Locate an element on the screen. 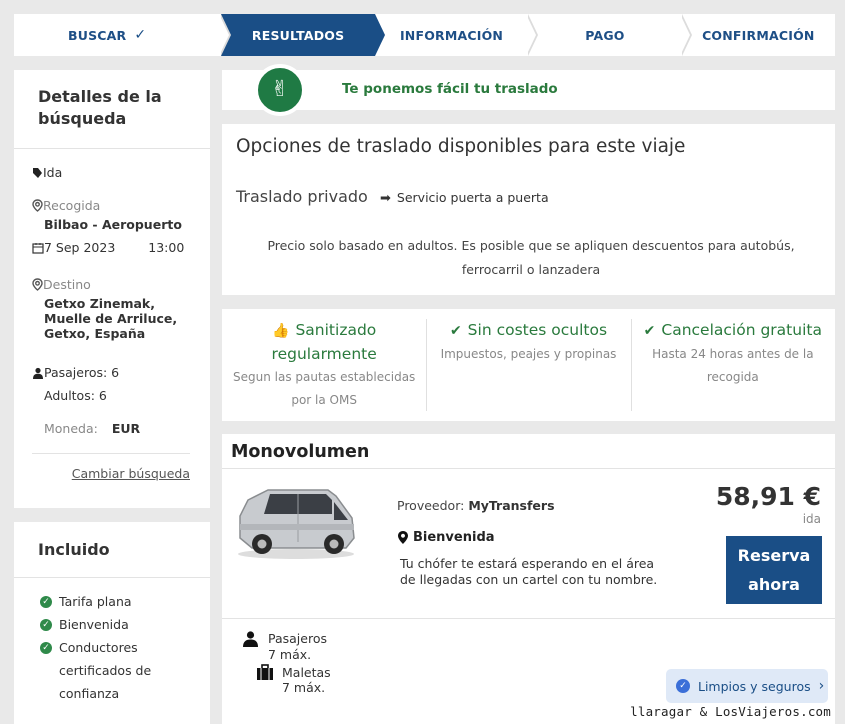  price: 58,91 € is located at coordinates (768, 496).